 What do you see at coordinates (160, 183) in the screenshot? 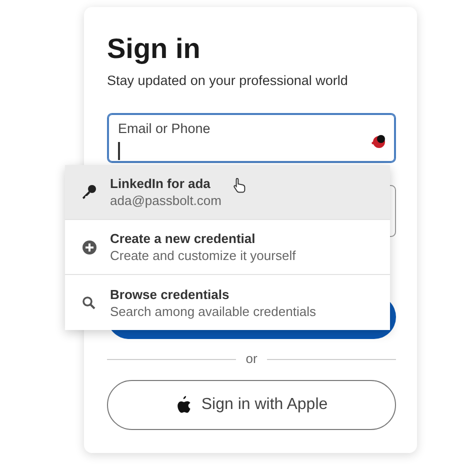
I see `suggestion-title: LinkedIn for ada` at bounding box center [160, 183].